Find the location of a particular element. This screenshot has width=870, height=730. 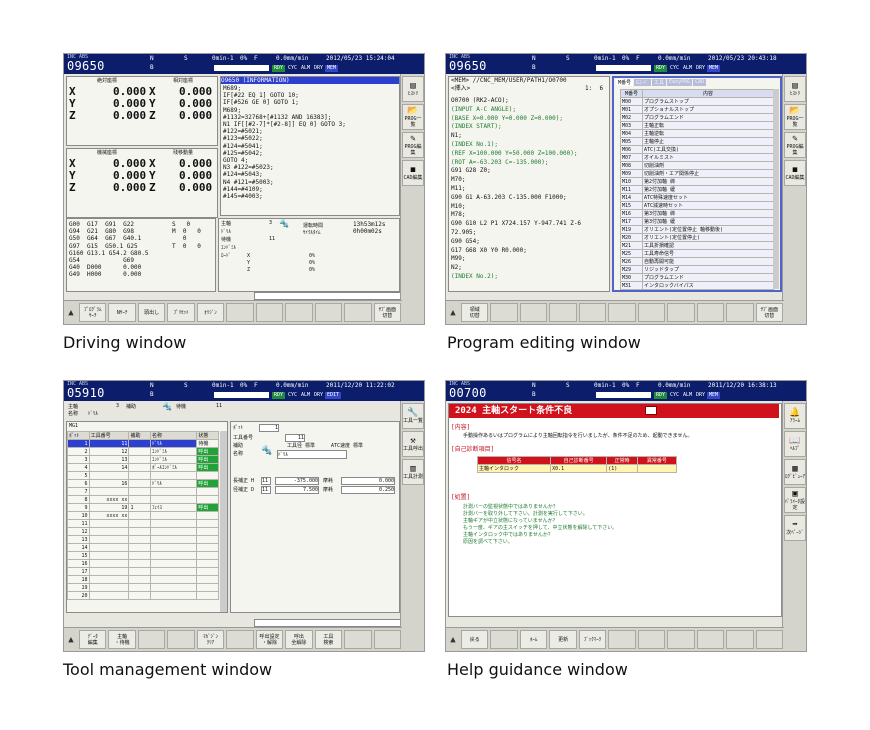

tool-row: 20 is located at coordinates (143, 595).